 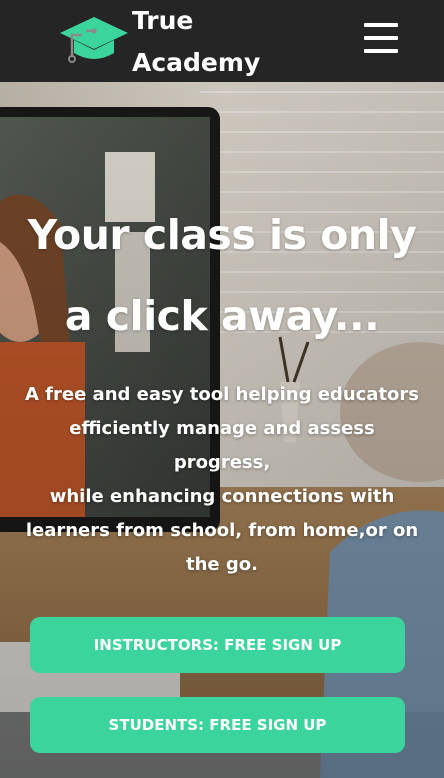 I want to click on description-line: efficiently manage and assess, so click(x=222, y=428).